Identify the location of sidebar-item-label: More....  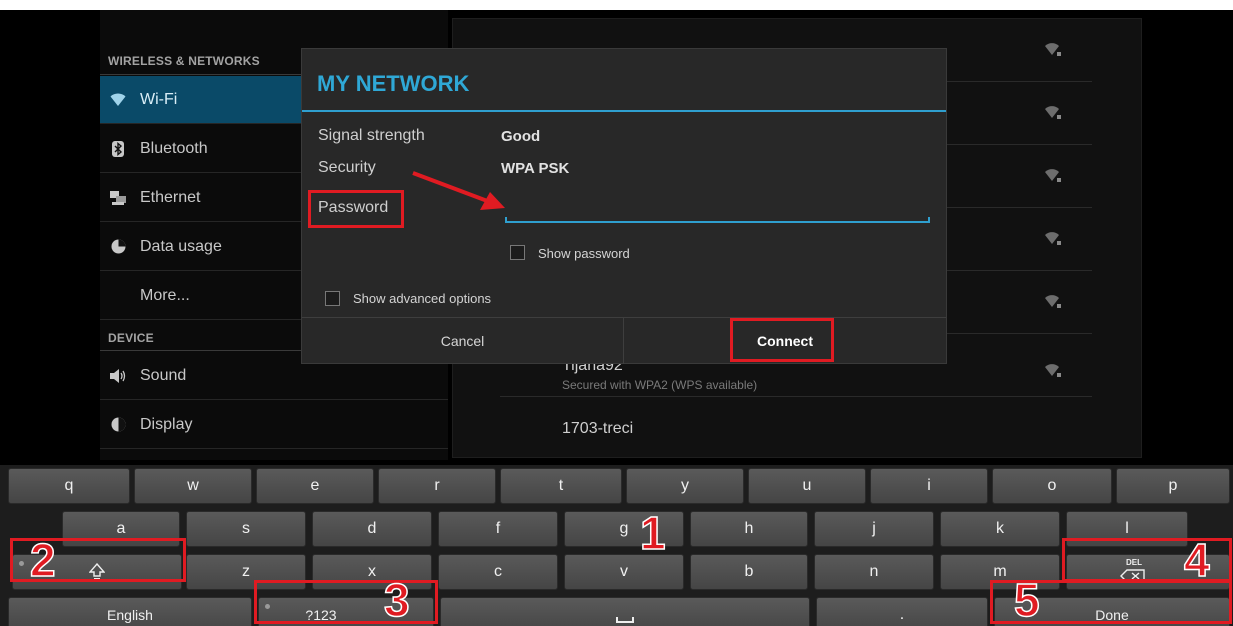
(165, 295).